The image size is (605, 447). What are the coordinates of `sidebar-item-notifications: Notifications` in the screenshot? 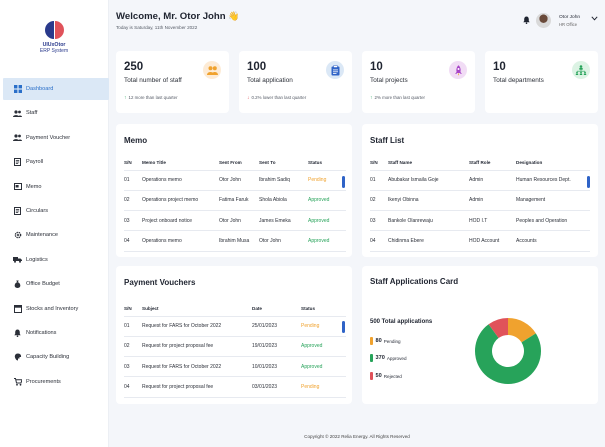 It's located at (56, 333).